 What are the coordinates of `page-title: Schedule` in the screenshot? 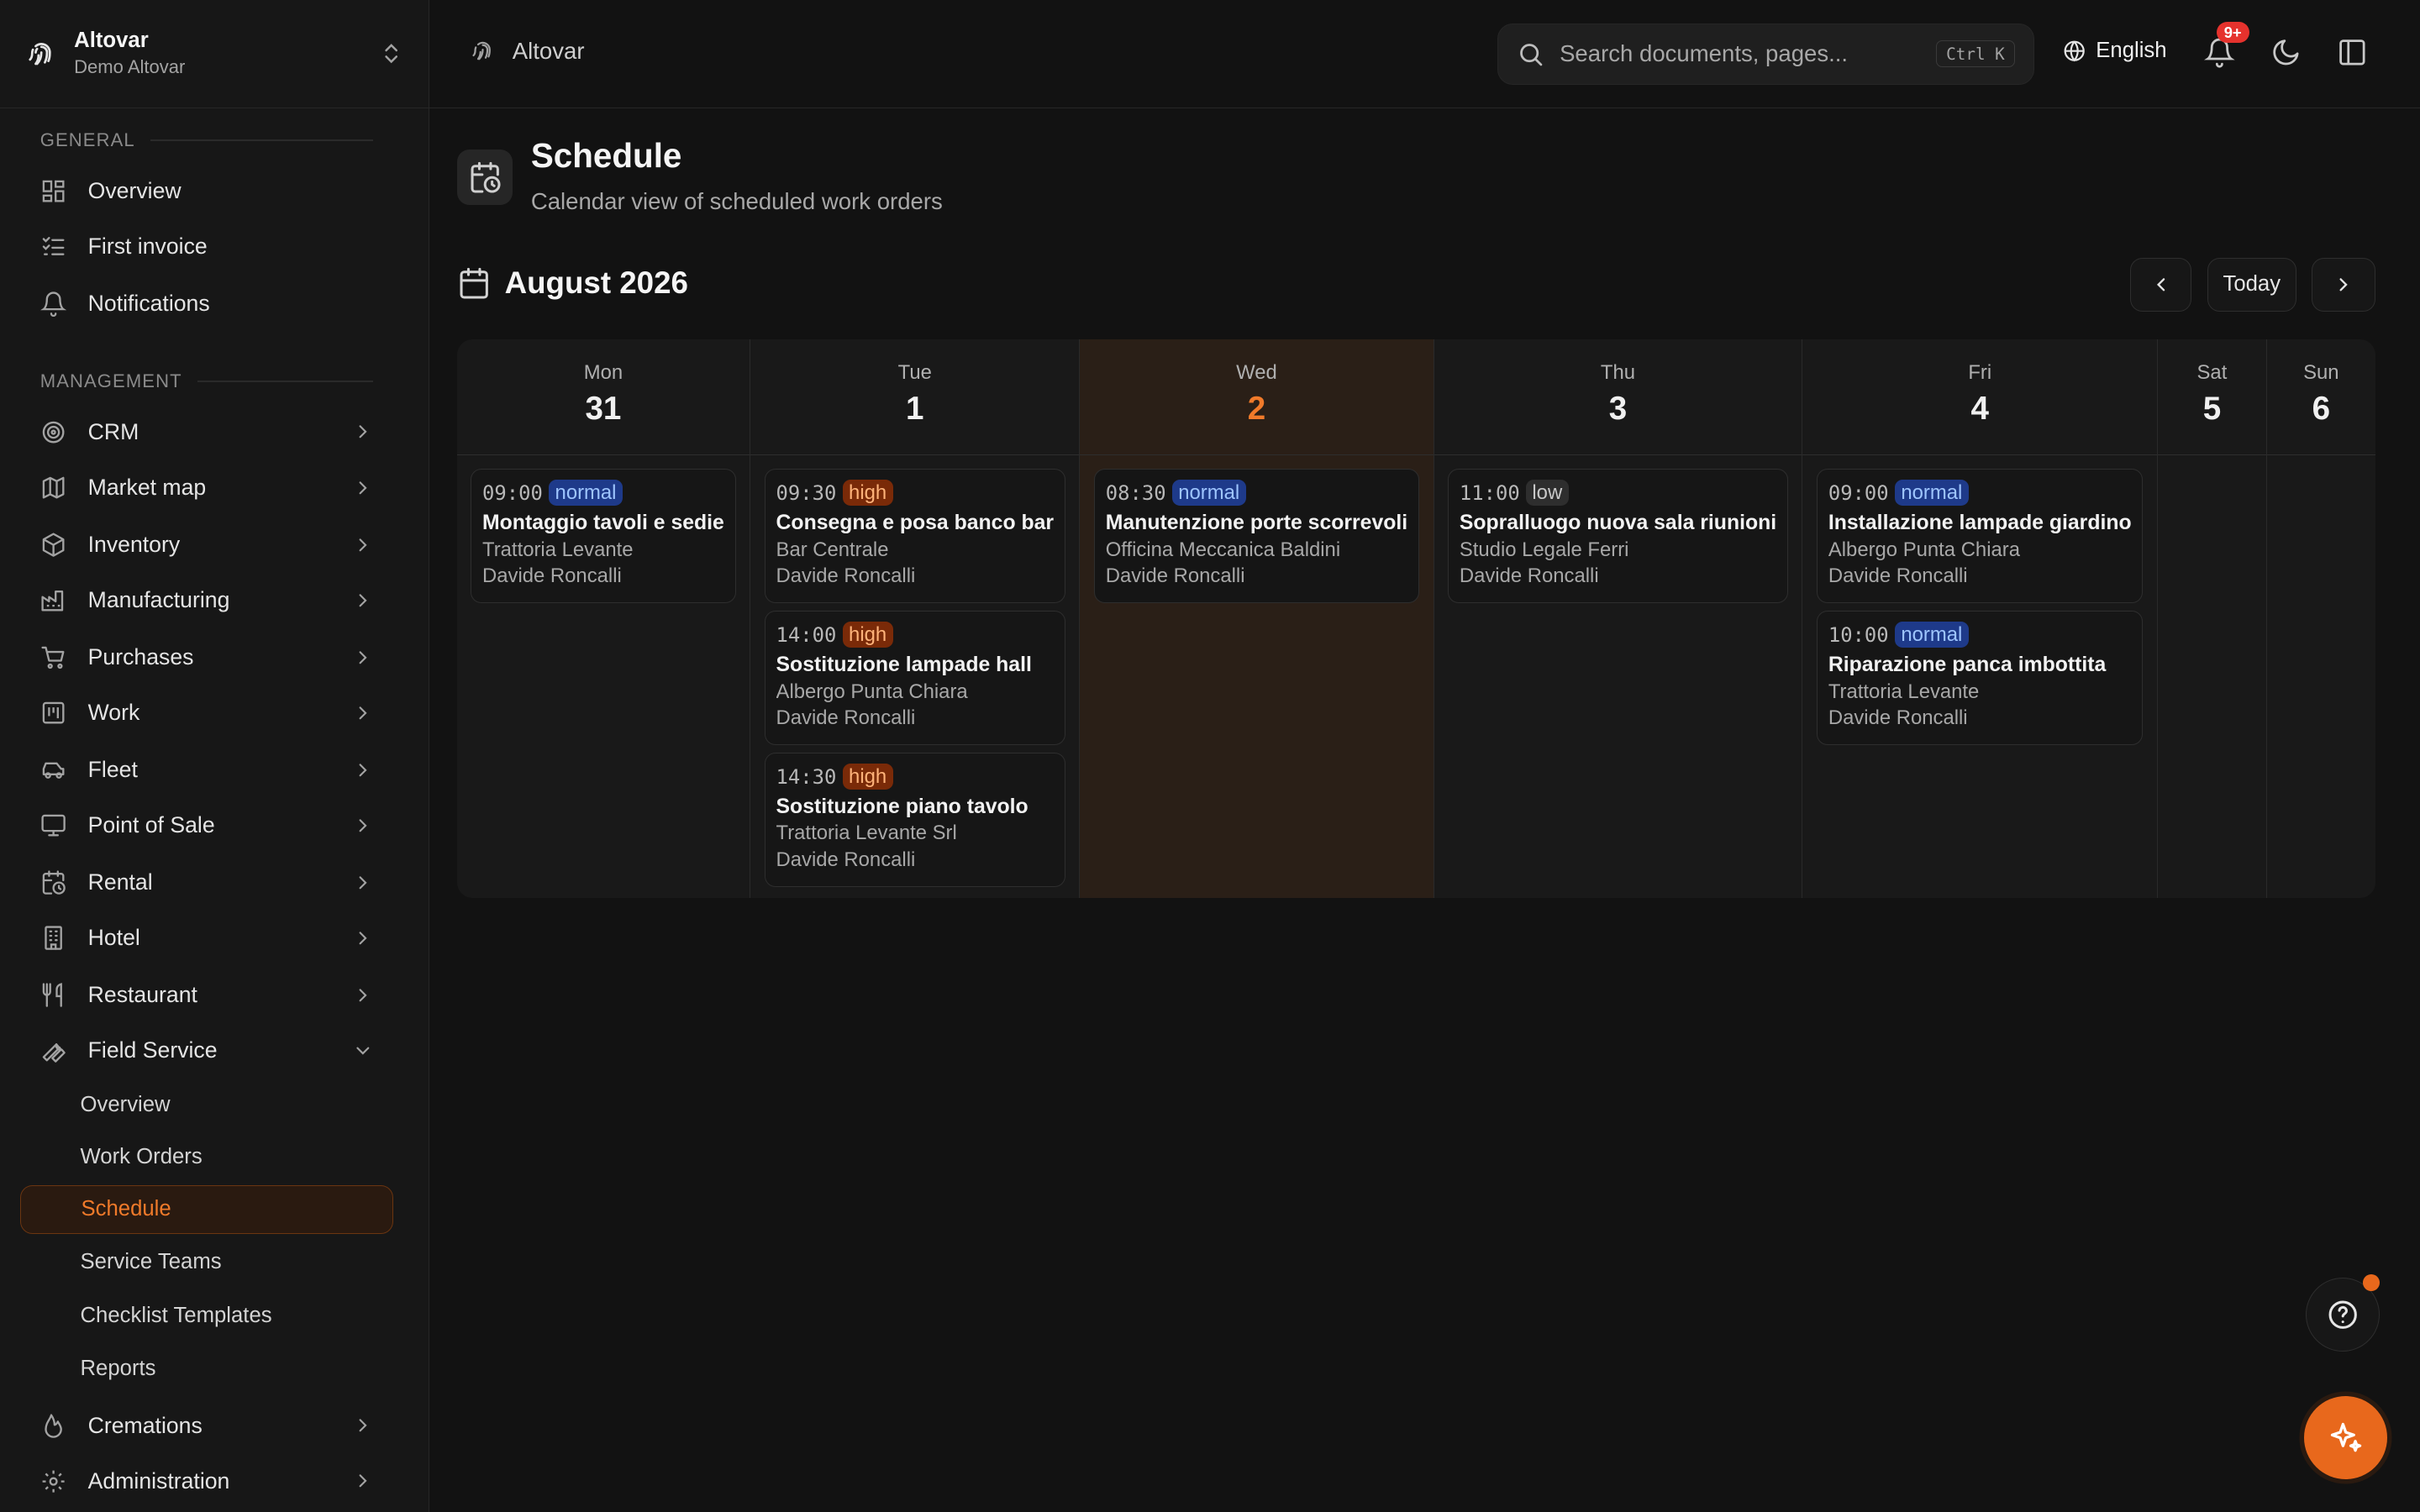 It's located at (606, 155).